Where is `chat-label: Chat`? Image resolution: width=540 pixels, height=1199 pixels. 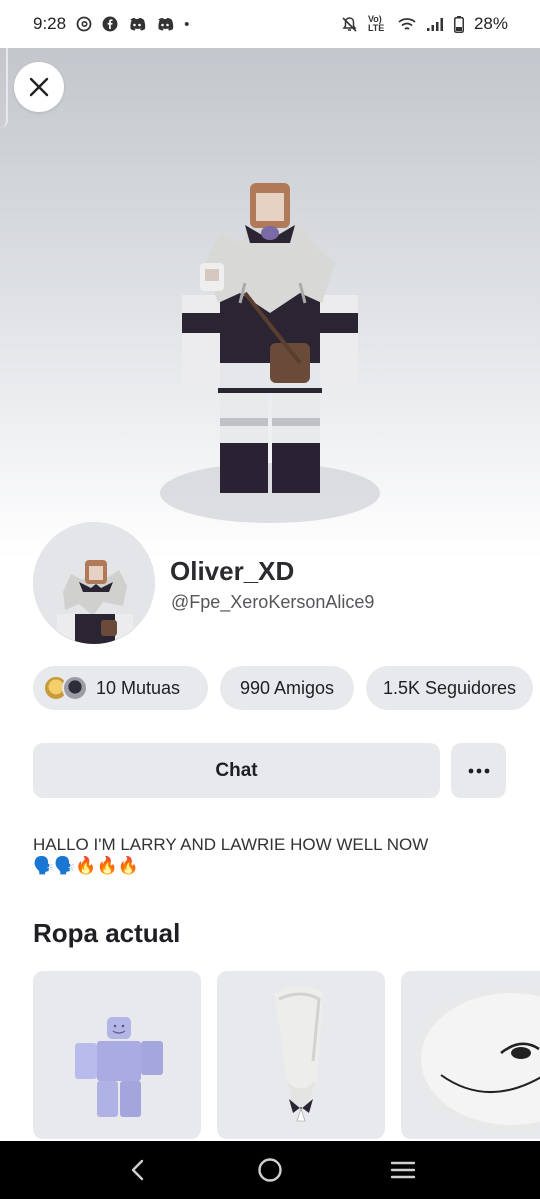
chat-label: Chat is located at coordinates (236, 770).